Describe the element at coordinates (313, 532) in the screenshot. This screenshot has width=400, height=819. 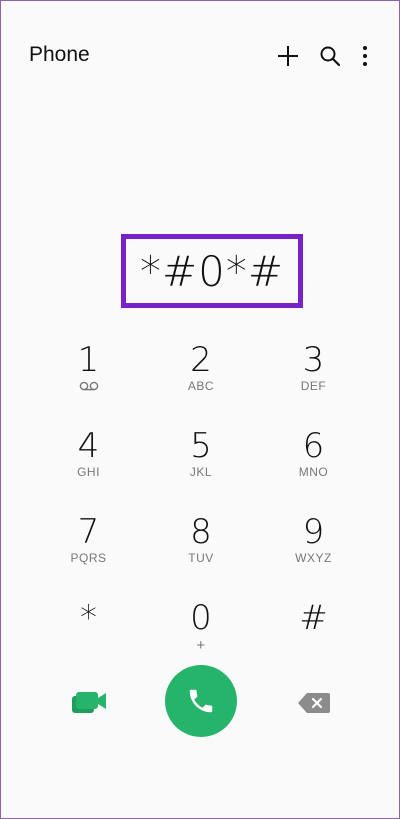
I see `key-digit: 9` at that location.